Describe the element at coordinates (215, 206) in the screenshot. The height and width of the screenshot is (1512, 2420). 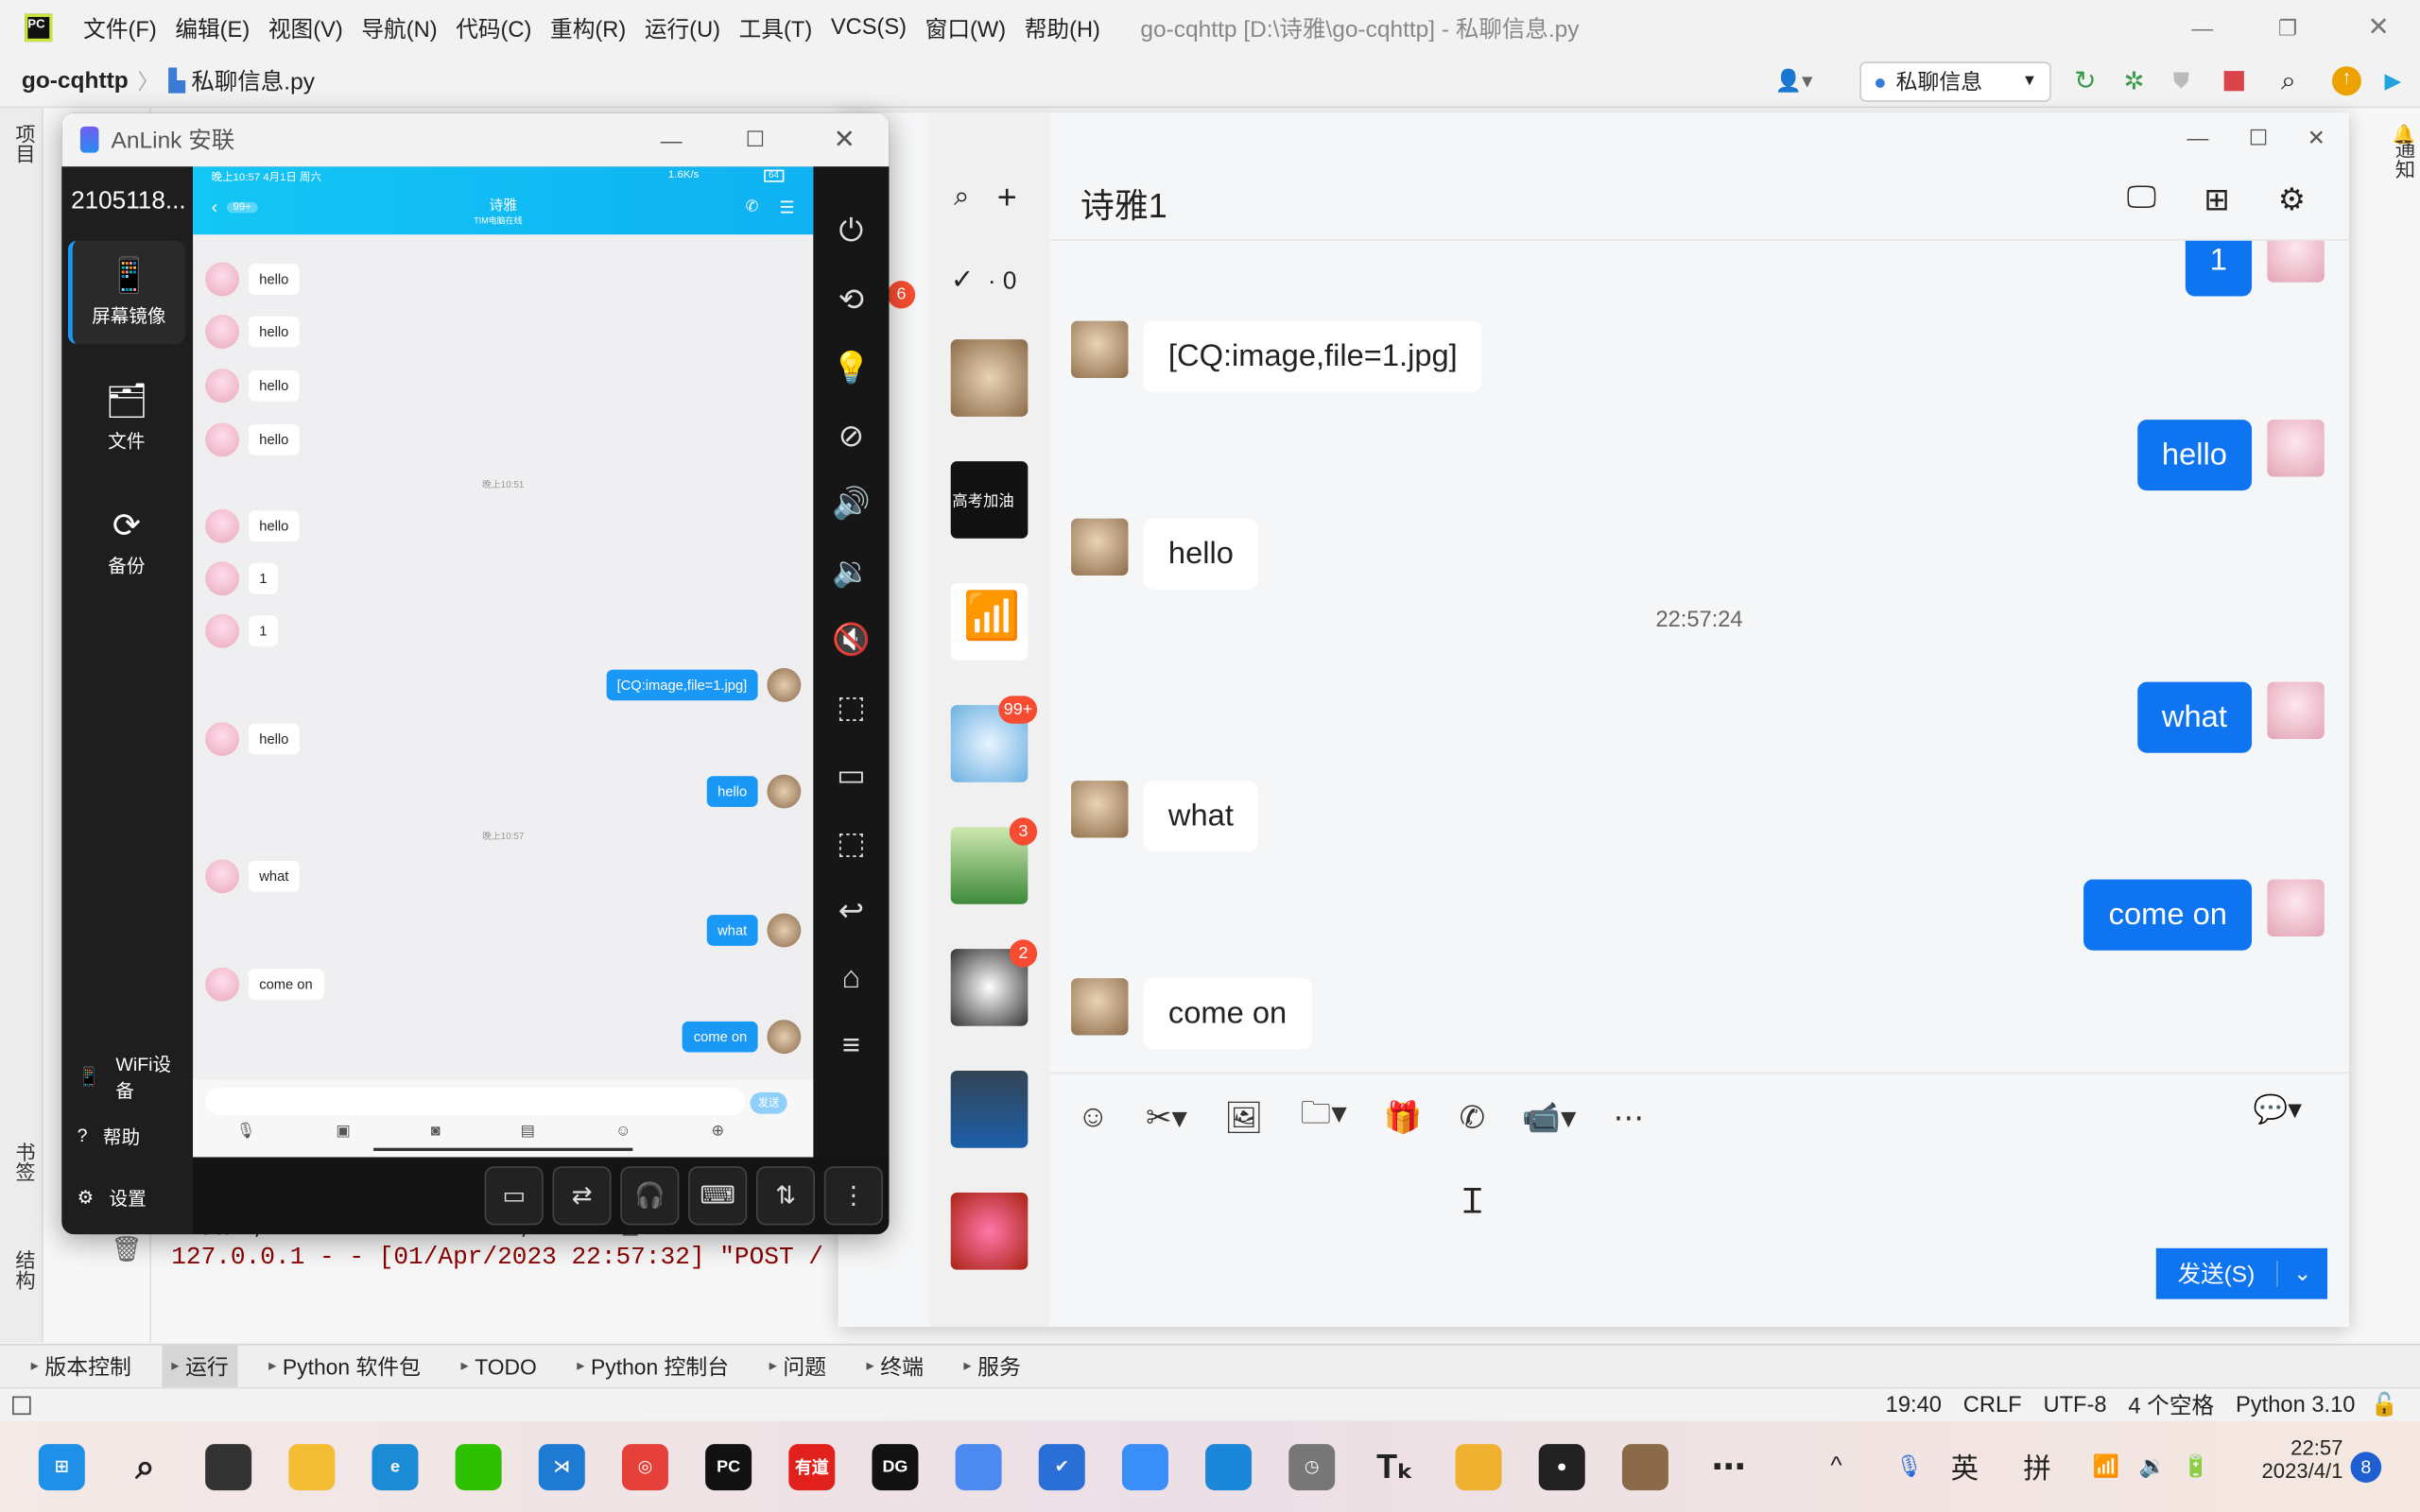
I see `back-icon: ‹` at that location.